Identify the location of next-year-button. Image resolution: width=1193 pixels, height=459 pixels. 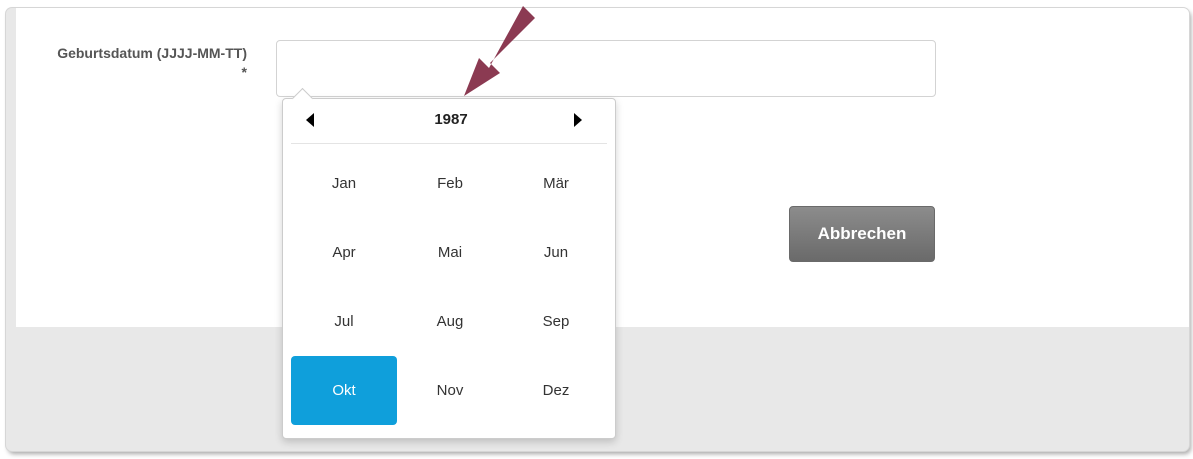
(578, 120).